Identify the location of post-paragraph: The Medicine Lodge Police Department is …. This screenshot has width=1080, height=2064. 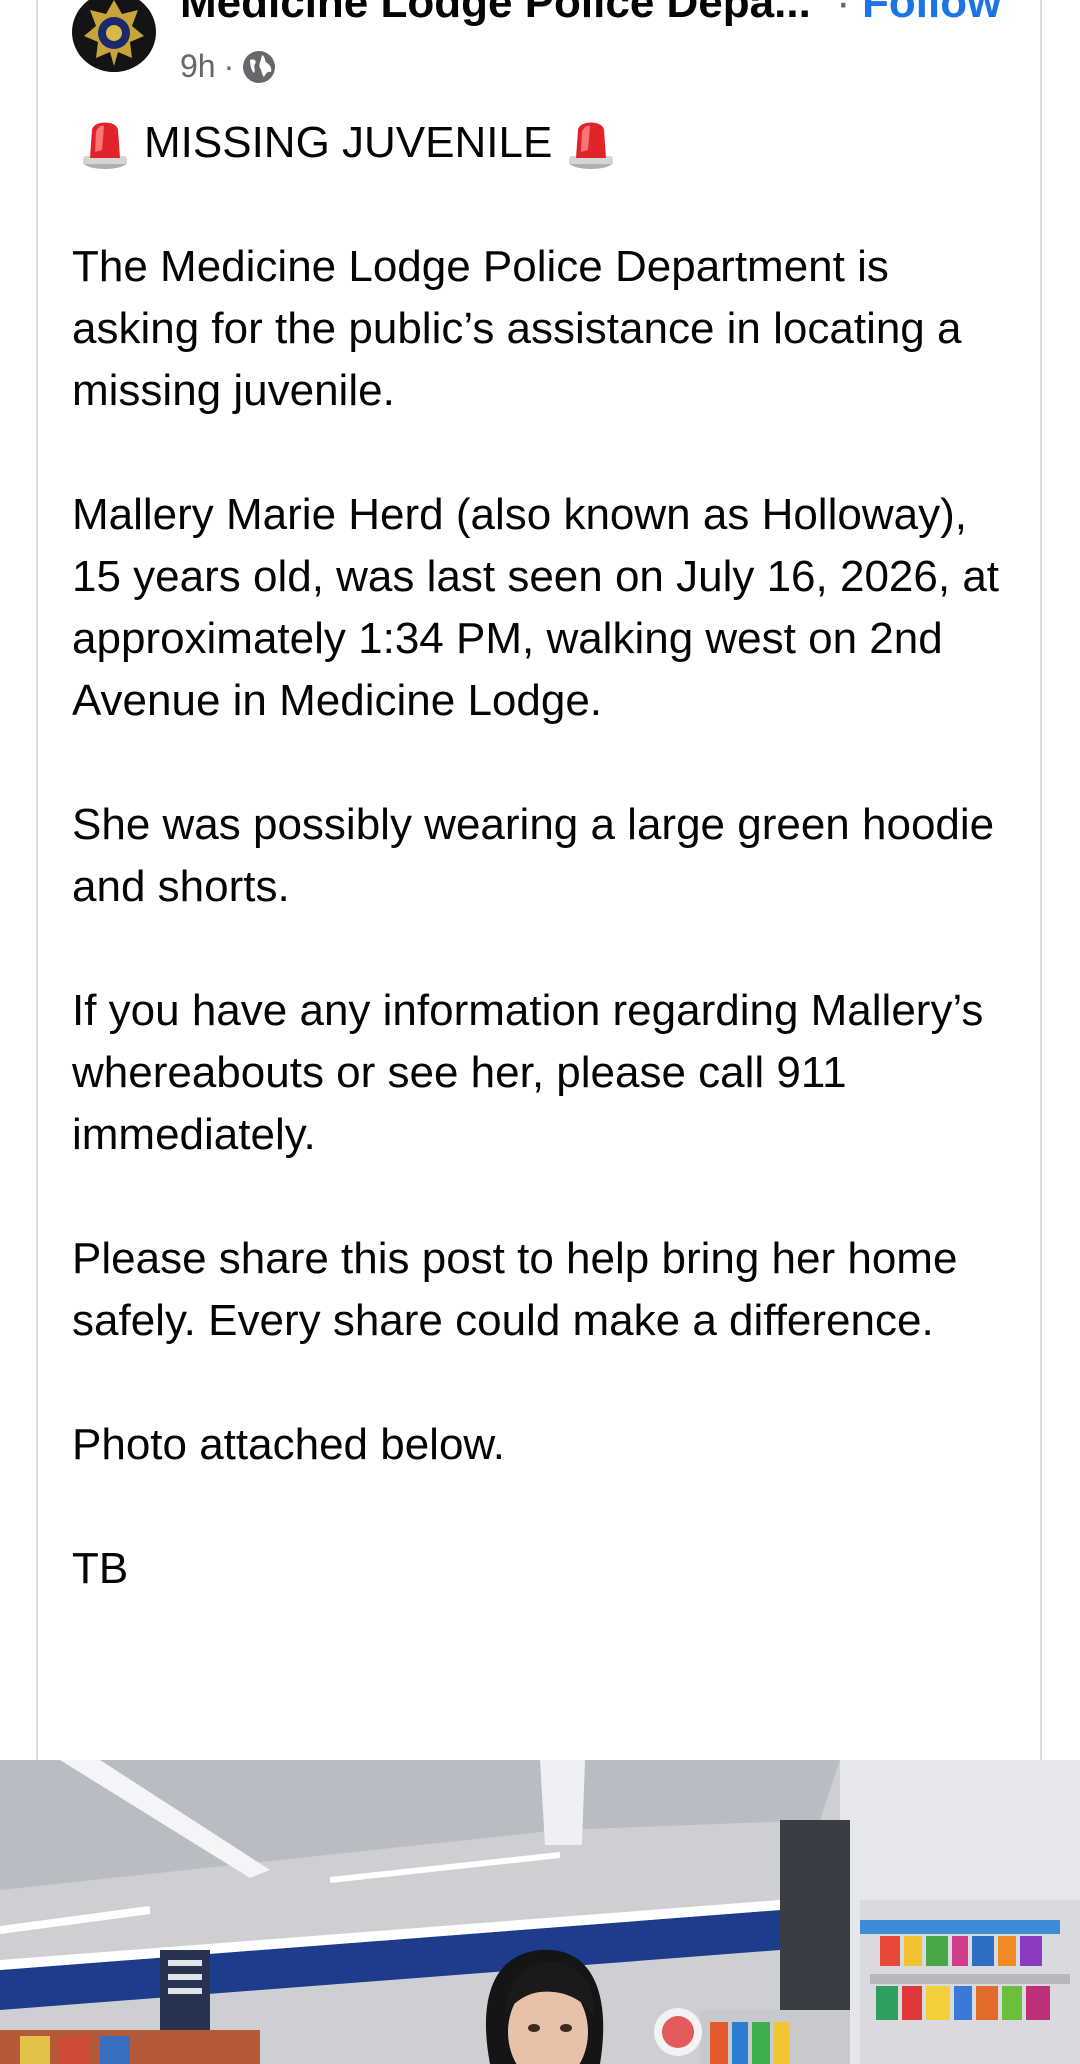
(517, 328).